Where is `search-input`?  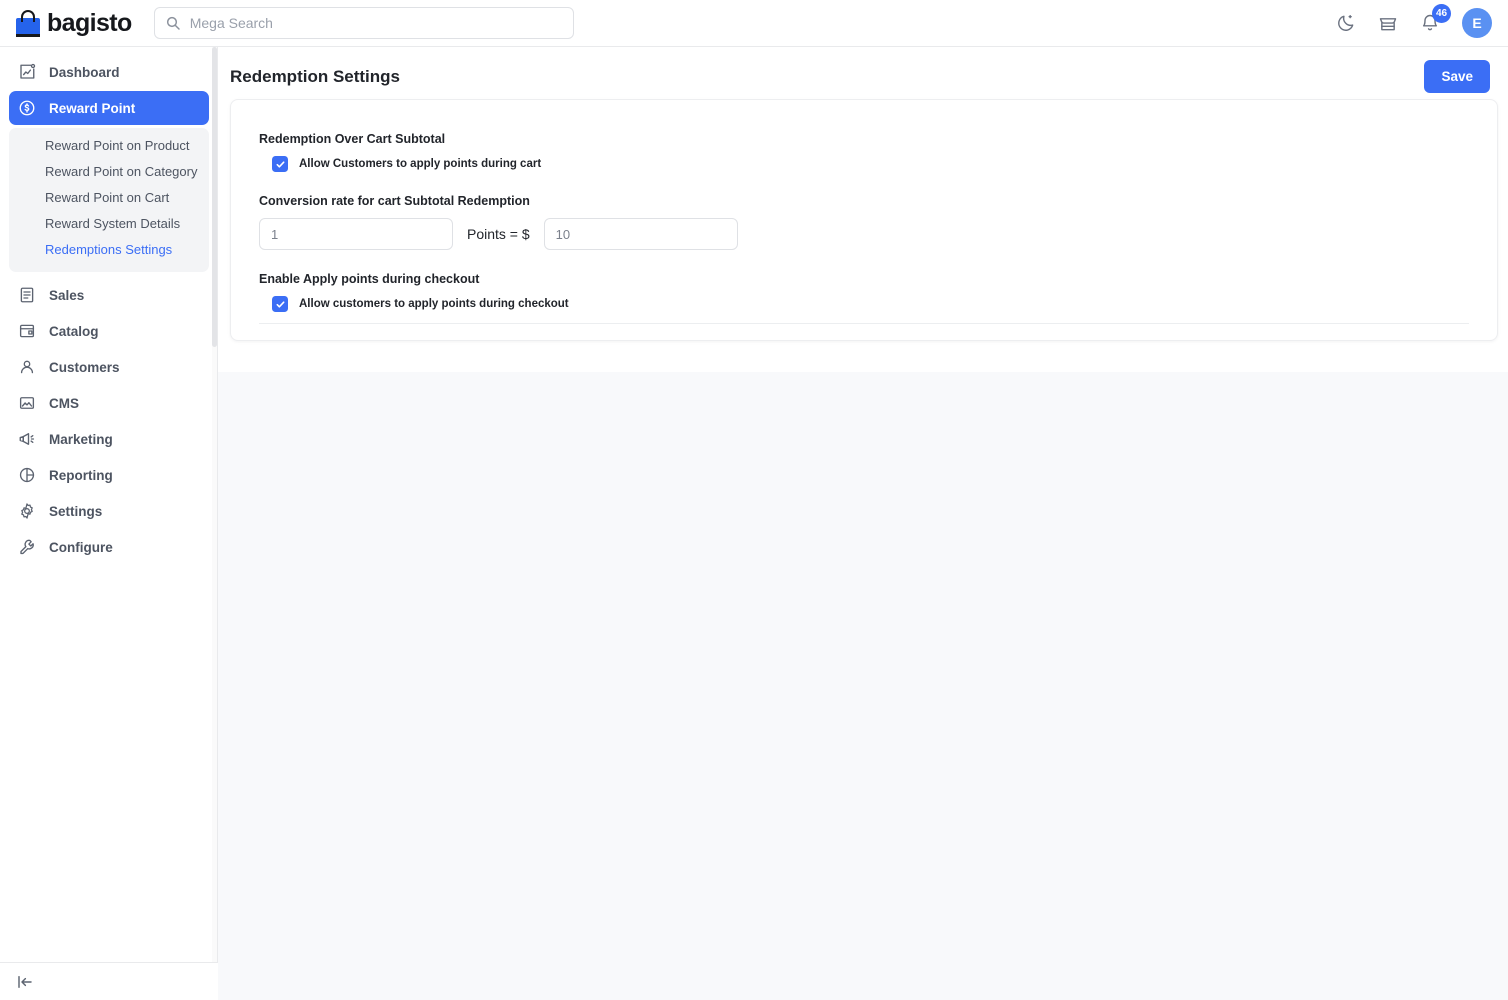
search-input is located at coordinates (380, 23).